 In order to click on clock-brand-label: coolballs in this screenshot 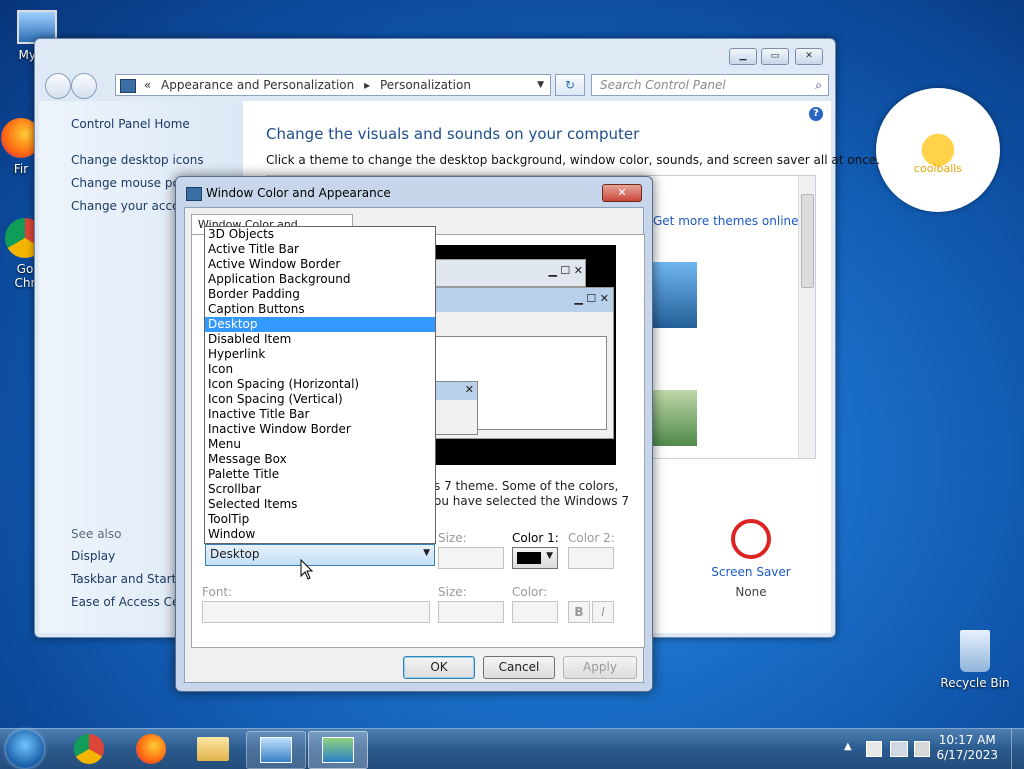, I will do `click(938, 168)`.